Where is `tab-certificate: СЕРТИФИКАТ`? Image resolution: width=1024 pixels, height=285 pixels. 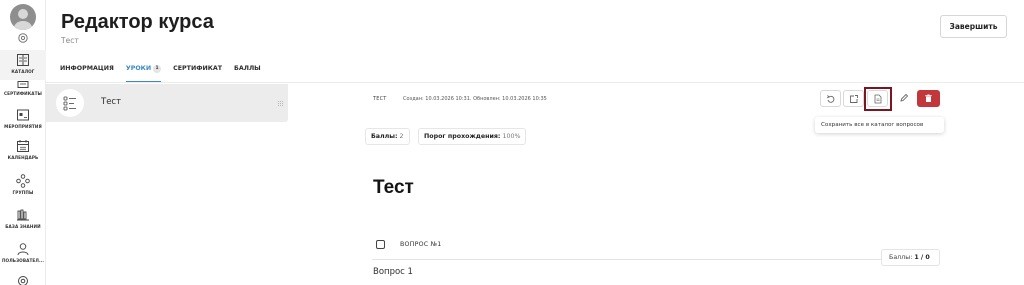 tab-certificate: СЕРТИФИКАТ is located at coordinates (200, 71).